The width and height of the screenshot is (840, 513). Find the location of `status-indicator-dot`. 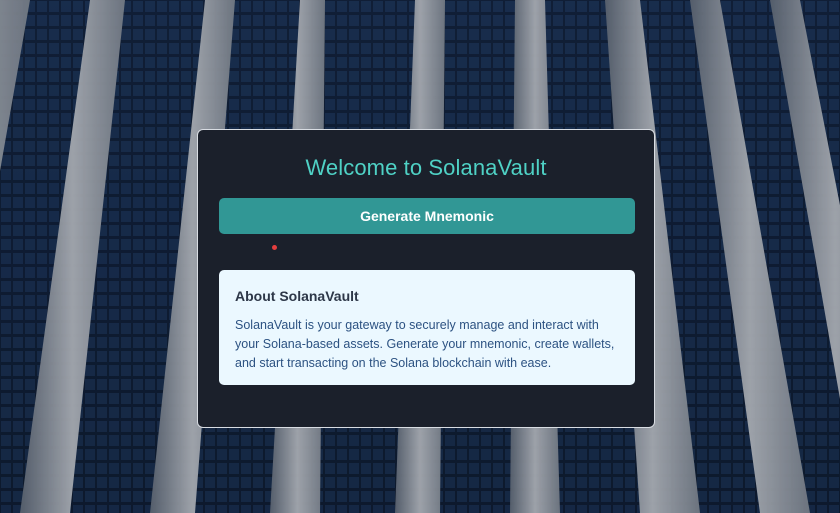

status-indicator-dot is located at coordinates (274, 247).